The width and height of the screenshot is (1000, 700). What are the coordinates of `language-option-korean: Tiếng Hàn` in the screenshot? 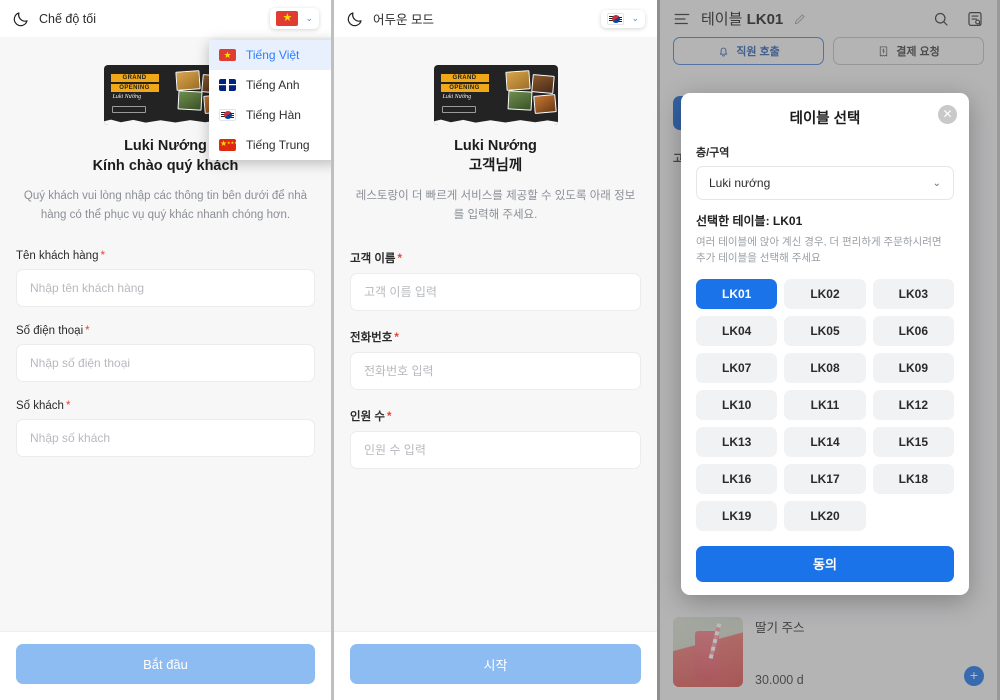 It's located at (270, 115).